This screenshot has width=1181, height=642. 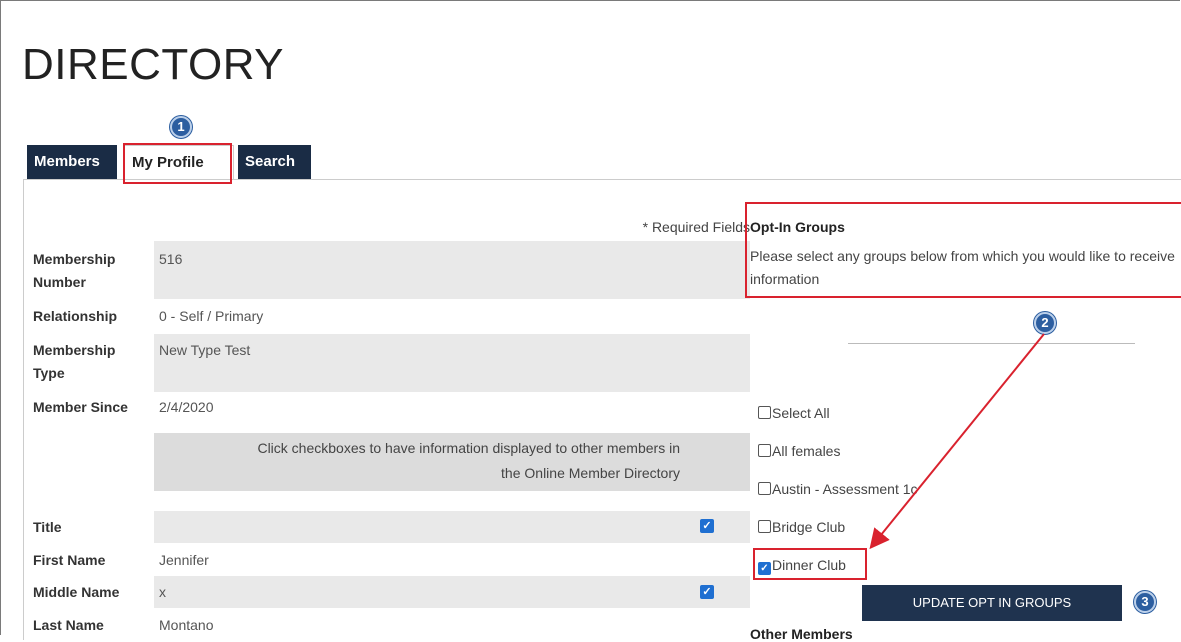 I want to click on group-all-females-label: All females, so click(x=806, y=451).